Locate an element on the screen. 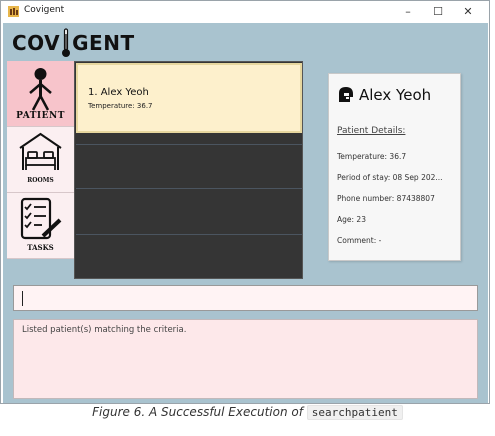 This screenshot has width=495, height=436. text-caret is located at coordinates (22, 298).